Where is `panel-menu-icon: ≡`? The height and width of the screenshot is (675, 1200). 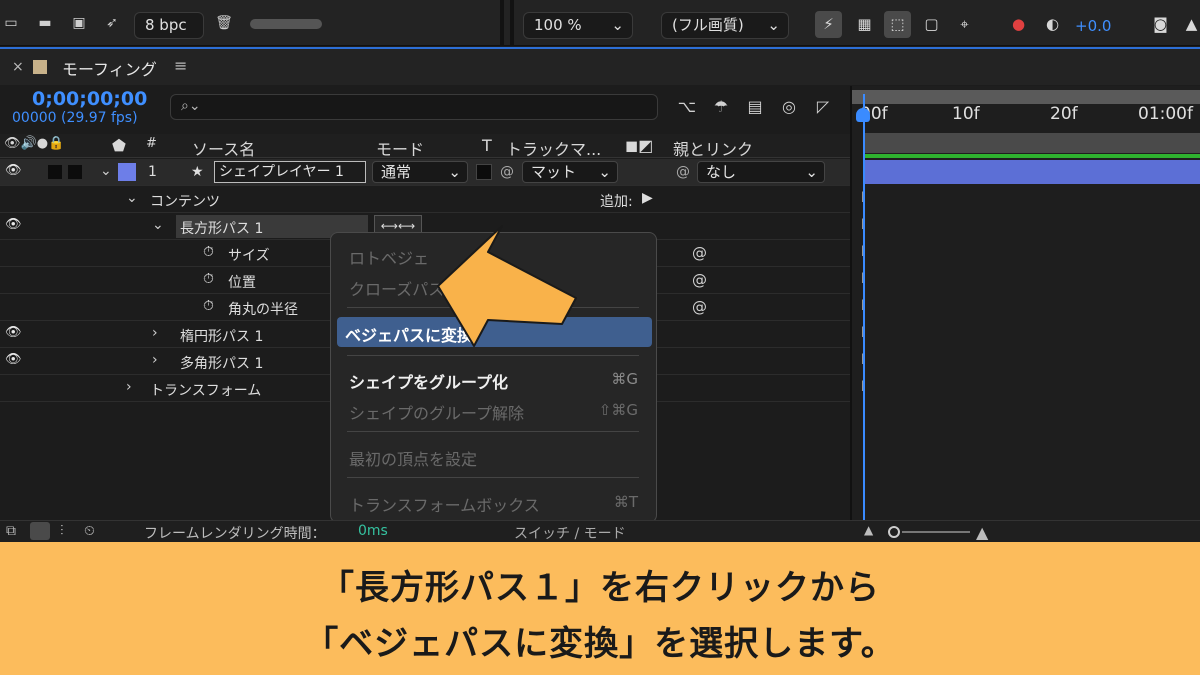 panel-menu-icon: ≡ is located at coordinates (180, 65).